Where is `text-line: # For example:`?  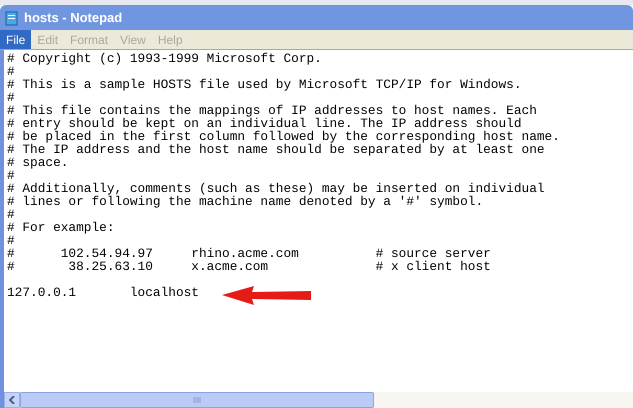
text-line: # For example: is located at coordinates (61, 227).